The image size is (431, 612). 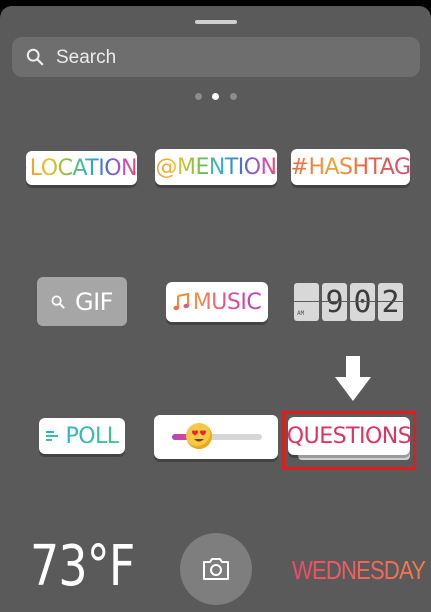 I want to click on hashtag-sticker: #HASHTAG, so click(x=350, y=167).